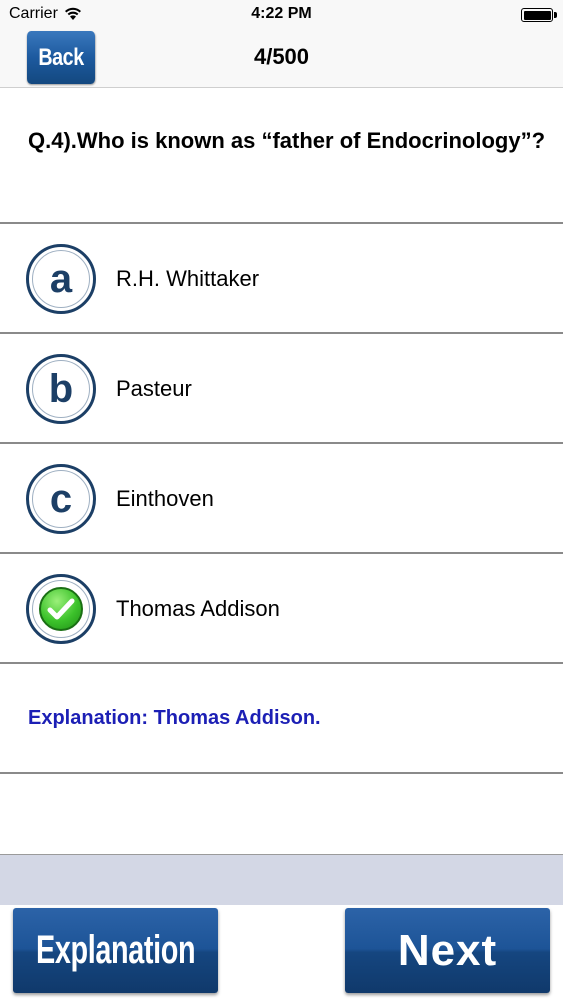 The height and width of the screenshot is (1000, 563). What do you see at coordinates (281, 278) in the screenshot?
I see `option-a: a R.H. Whittaker` at bounding box center [281, 278].